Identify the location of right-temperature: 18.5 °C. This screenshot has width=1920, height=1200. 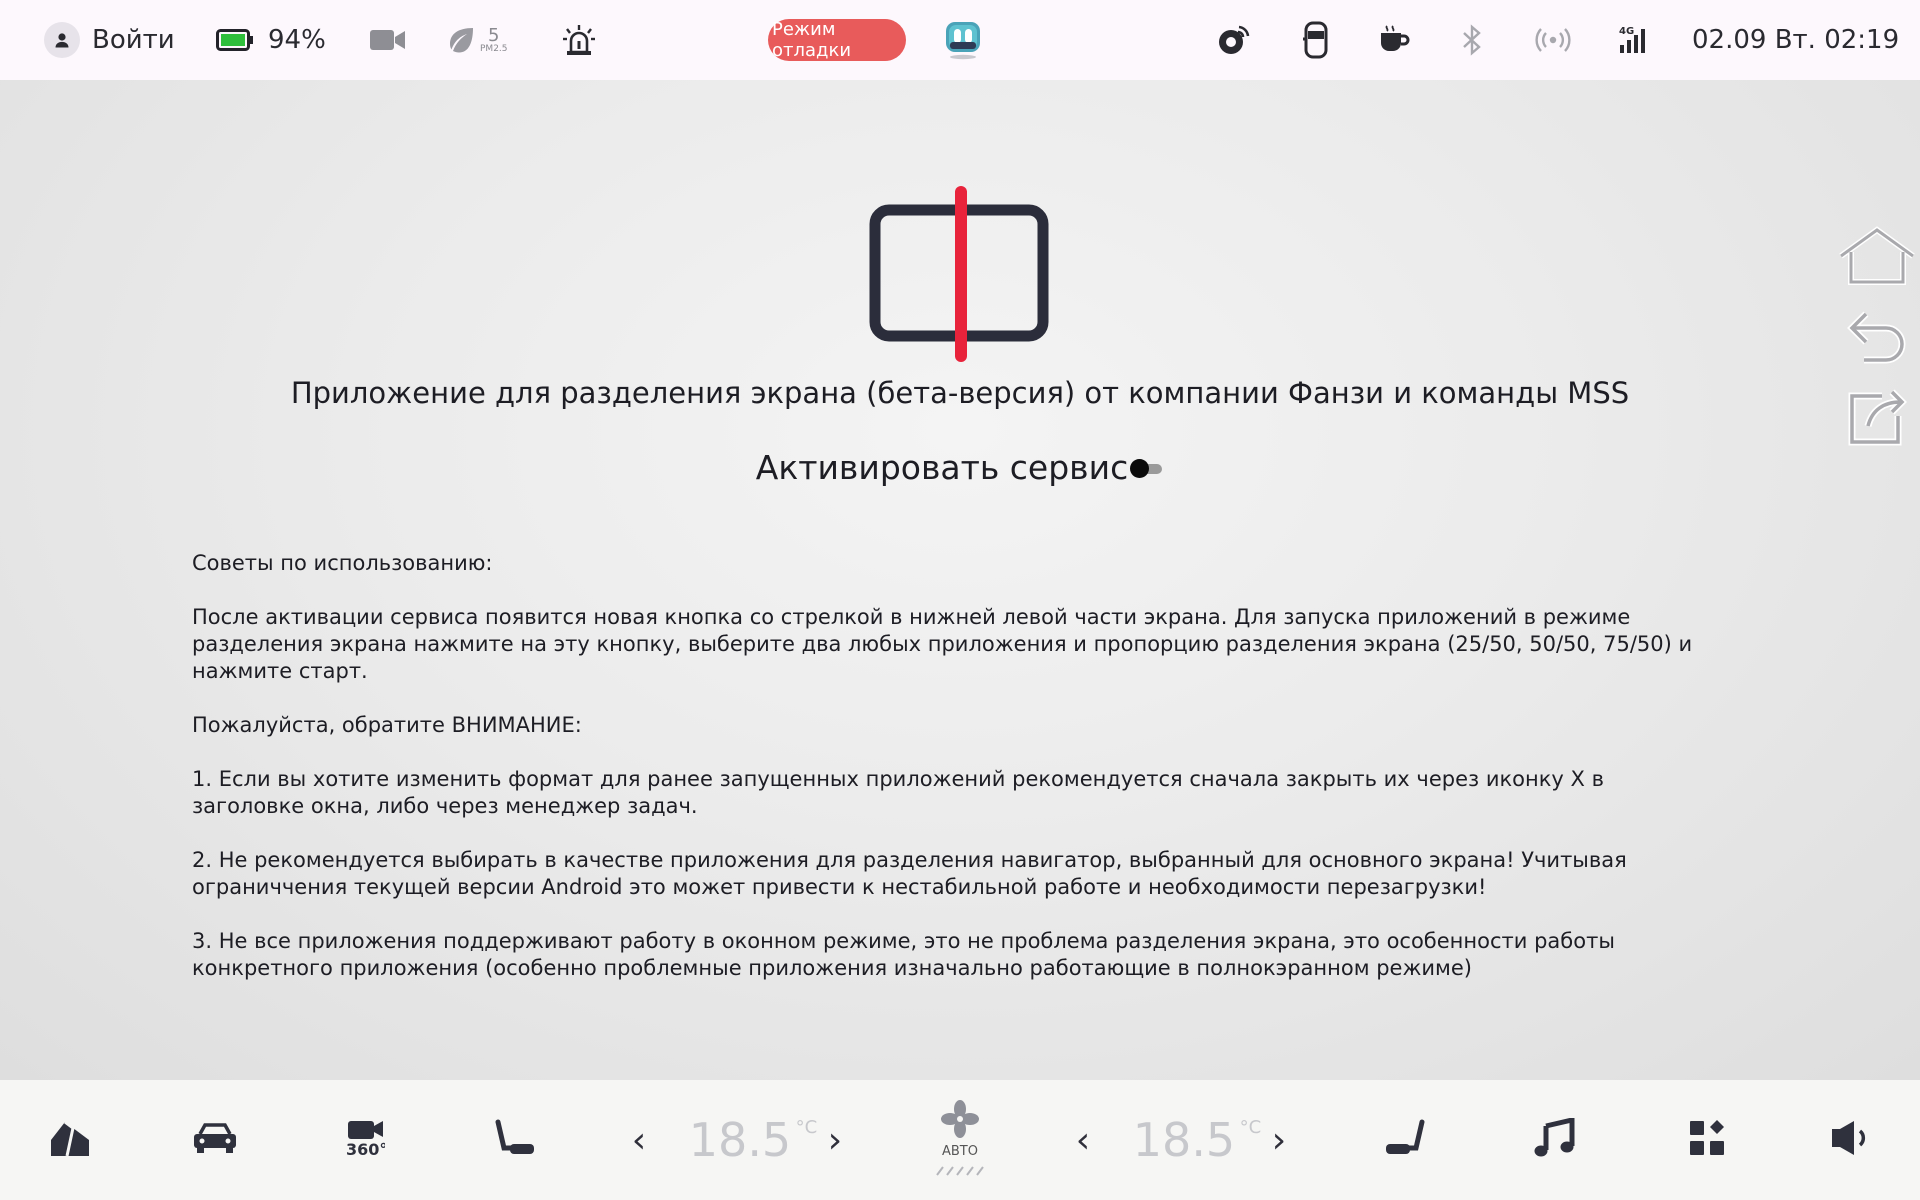
(1193, 1140).